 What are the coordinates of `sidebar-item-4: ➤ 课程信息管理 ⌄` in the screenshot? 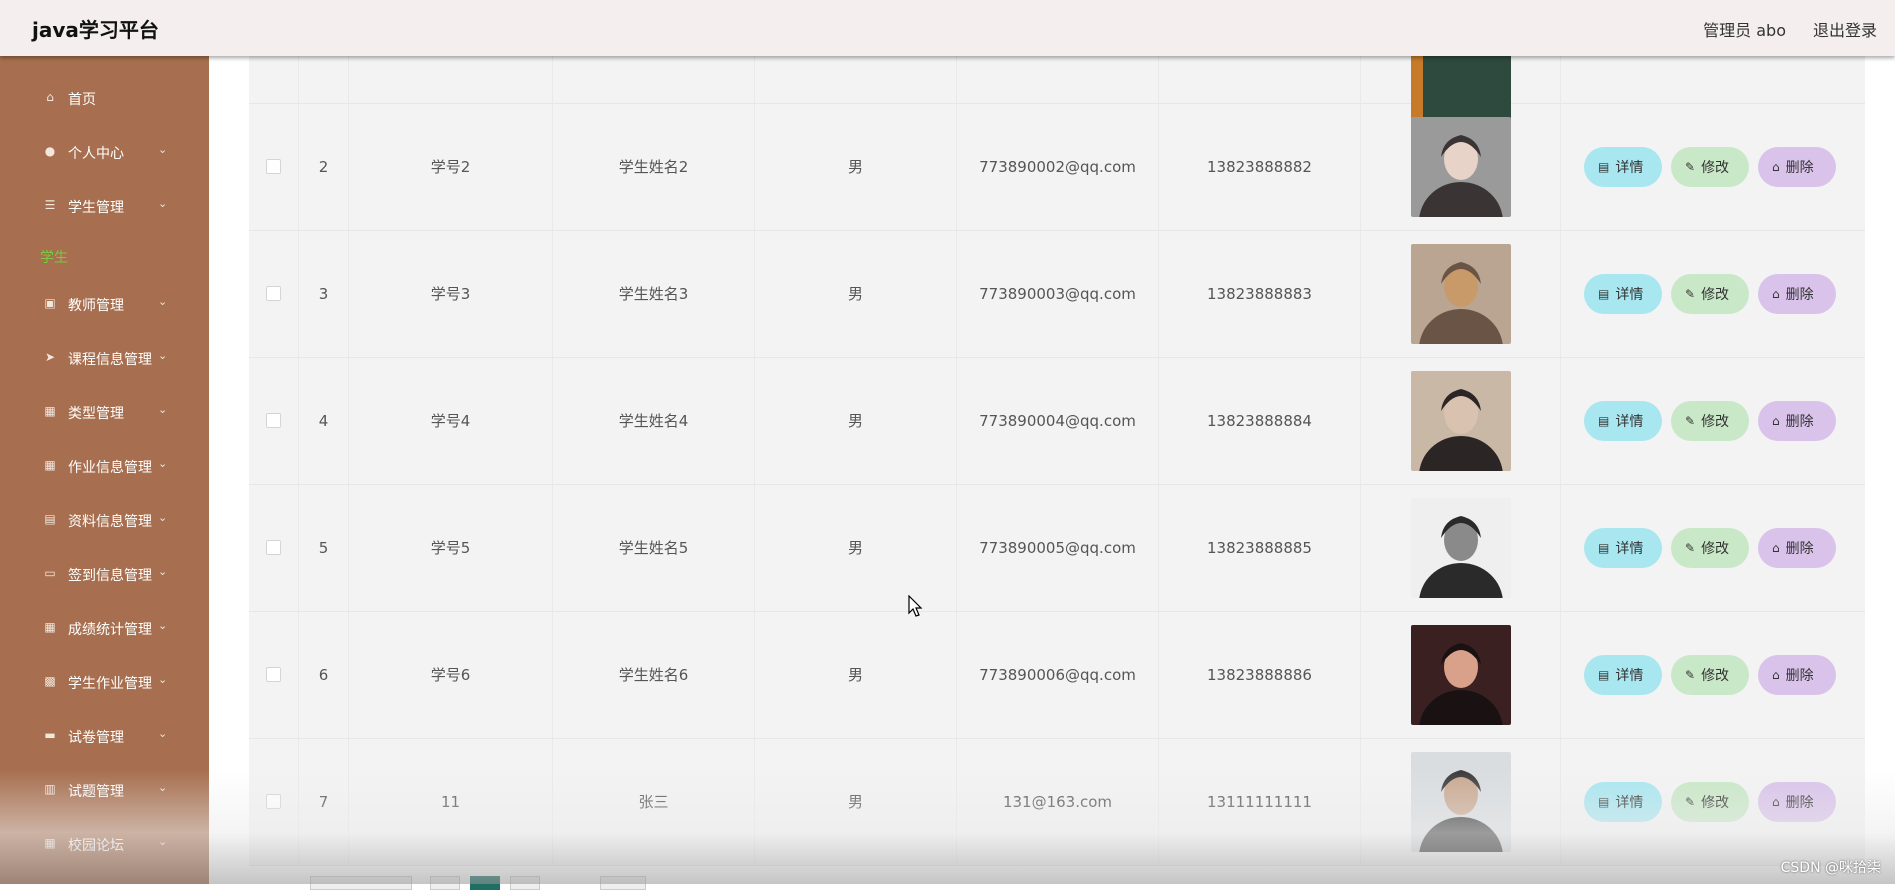 It's located at (104, 358).